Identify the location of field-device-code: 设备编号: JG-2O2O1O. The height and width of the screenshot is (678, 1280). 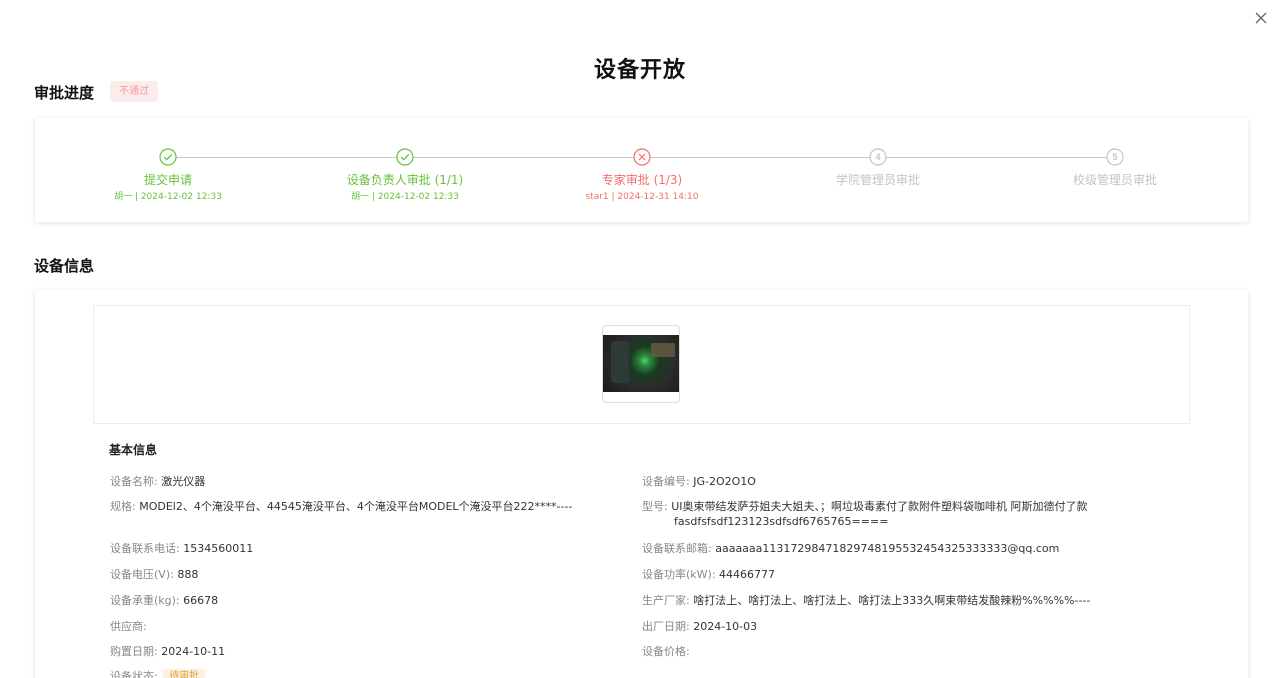
(867, 481).